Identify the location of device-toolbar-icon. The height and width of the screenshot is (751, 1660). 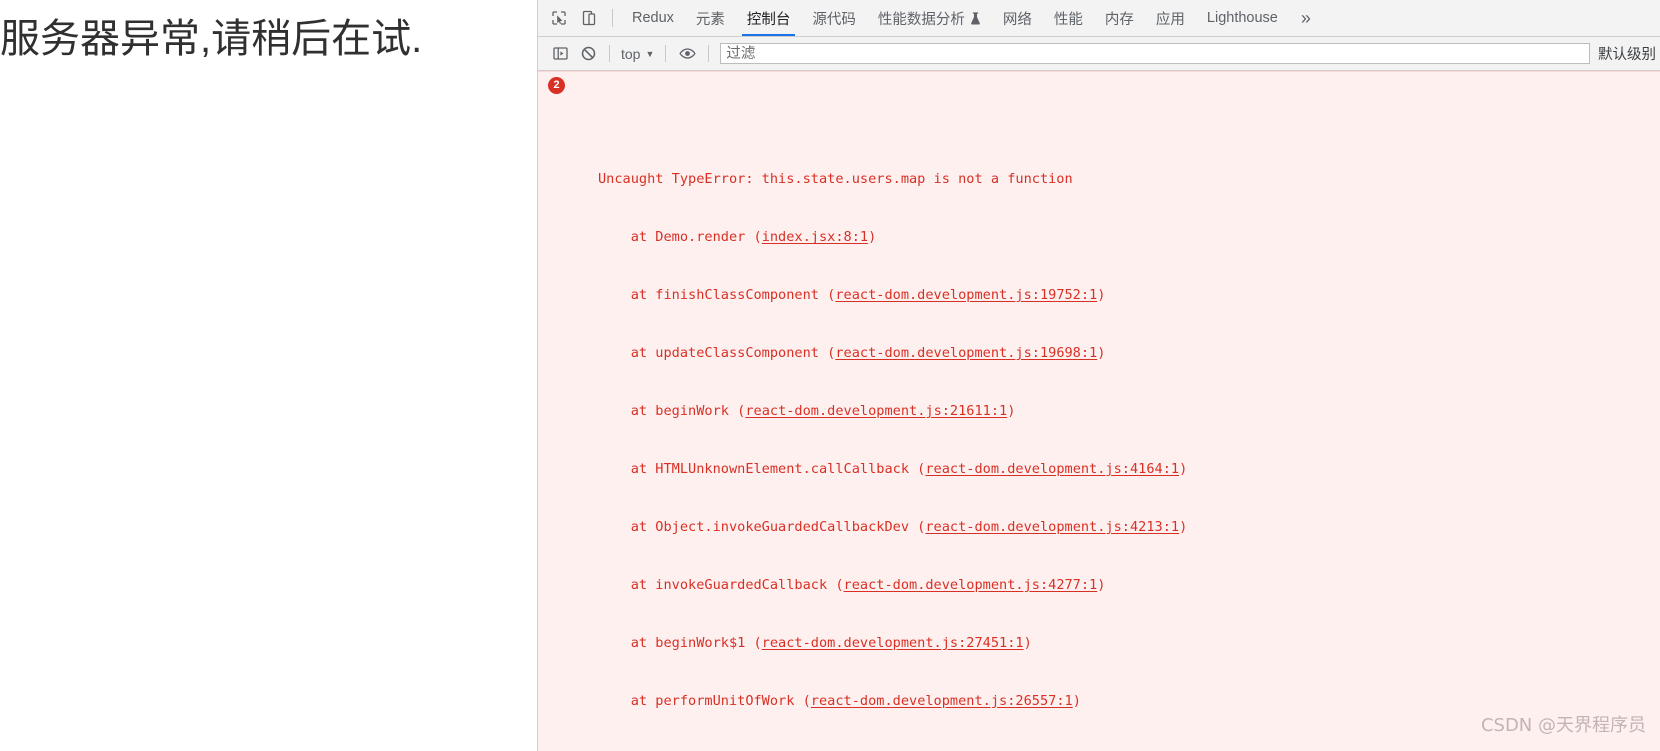
(589, 18).